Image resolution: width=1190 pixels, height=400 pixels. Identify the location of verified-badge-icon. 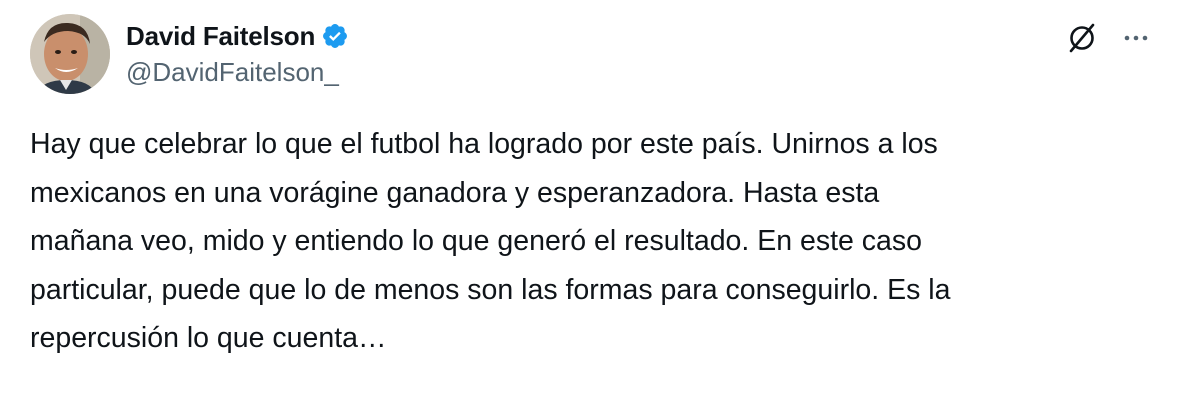
(335, 36).